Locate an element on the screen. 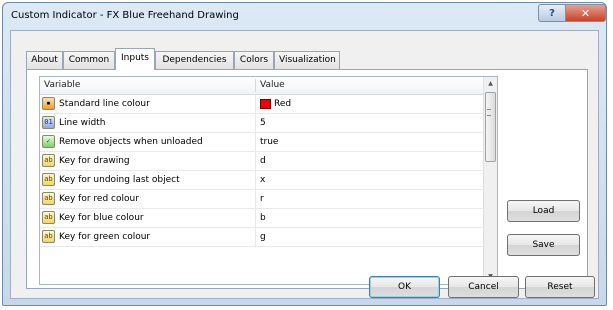 Image resolution: width=613 pixels, height=310 pixels. row-value: d is located at coordinates (263, 161).